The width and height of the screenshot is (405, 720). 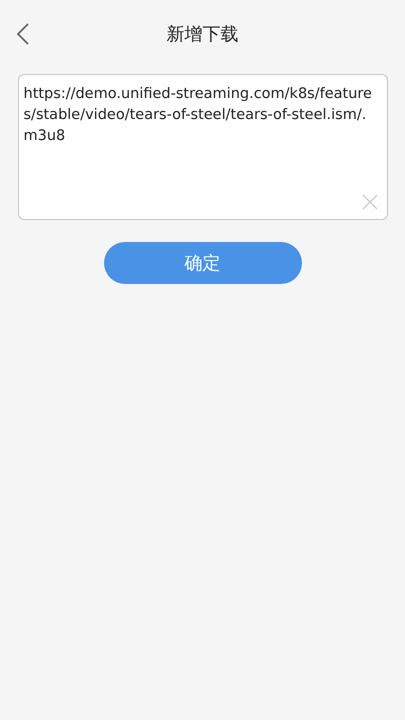 I want to click on back-icon, so click(x=23, y=34).